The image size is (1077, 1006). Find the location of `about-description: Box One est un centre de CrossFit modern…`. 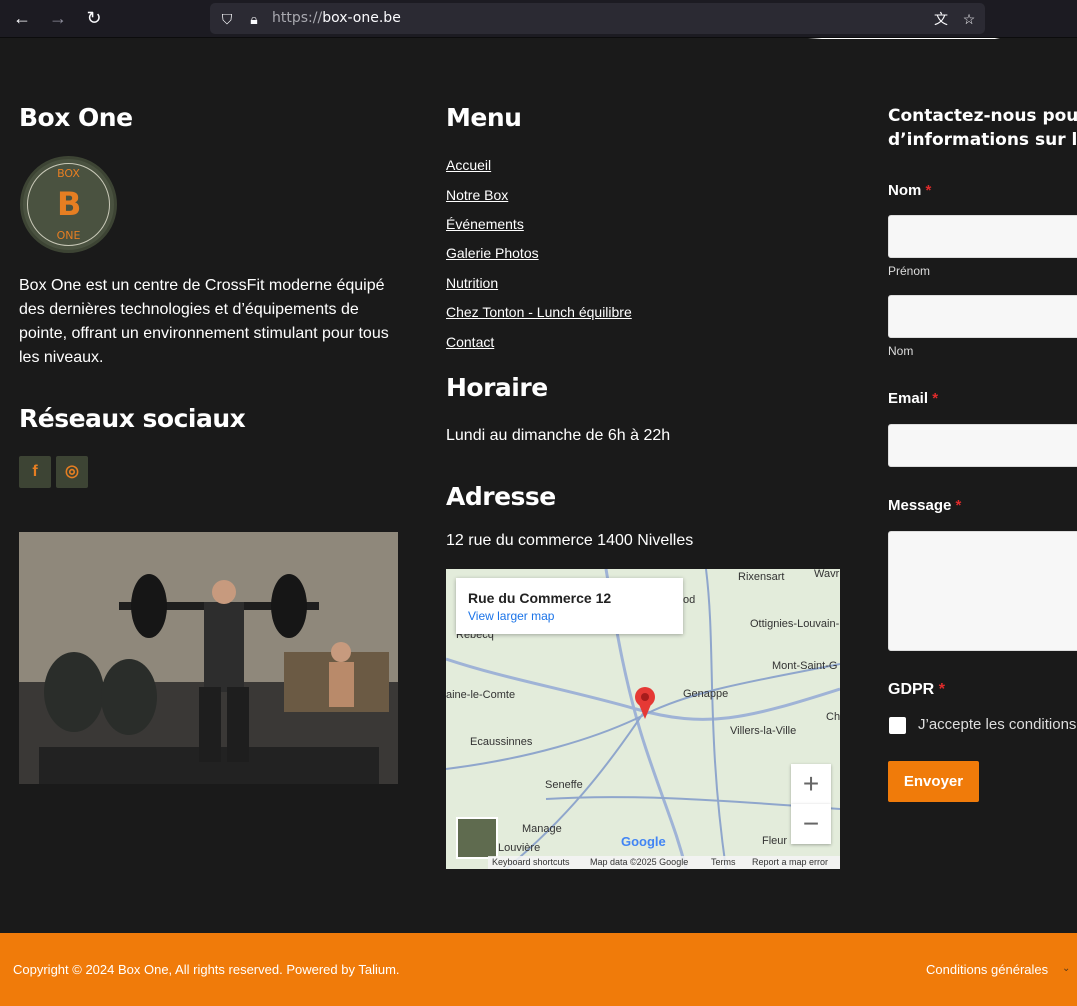

about-description: Box One est un centre de CrossFit modern… is located at coordinates (204, 321).